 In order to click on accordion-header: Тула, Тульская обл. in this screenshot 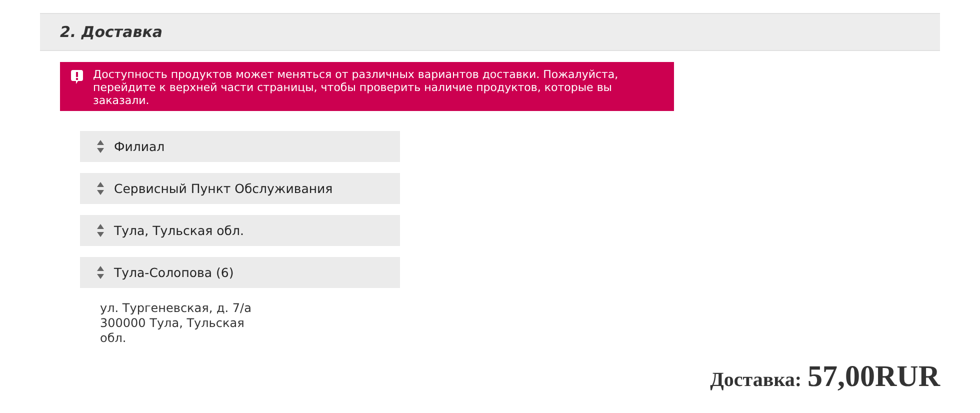, I will do `click(240, 230)`.